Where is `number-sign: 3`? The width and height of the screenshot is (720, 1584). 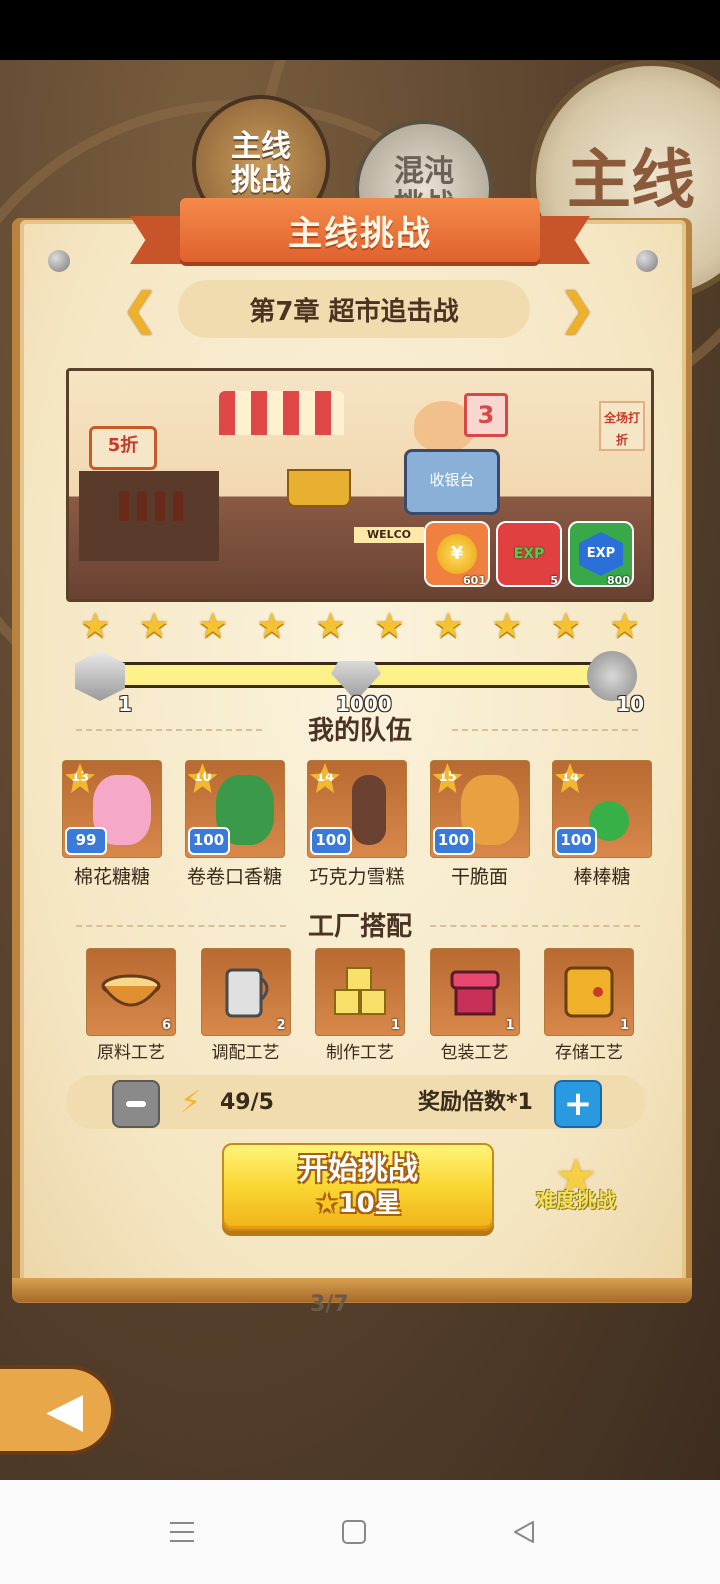
number-sign: 3 is located at coordinates (486, 415).